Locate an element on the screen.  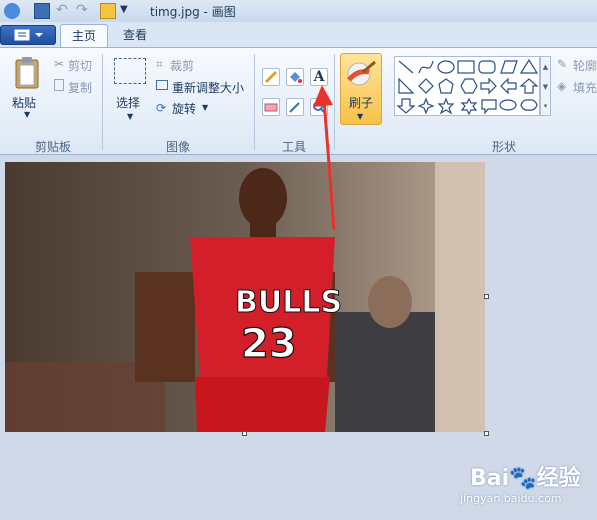
cloud-callout-shape-icon is located at coordinates (529, 105).